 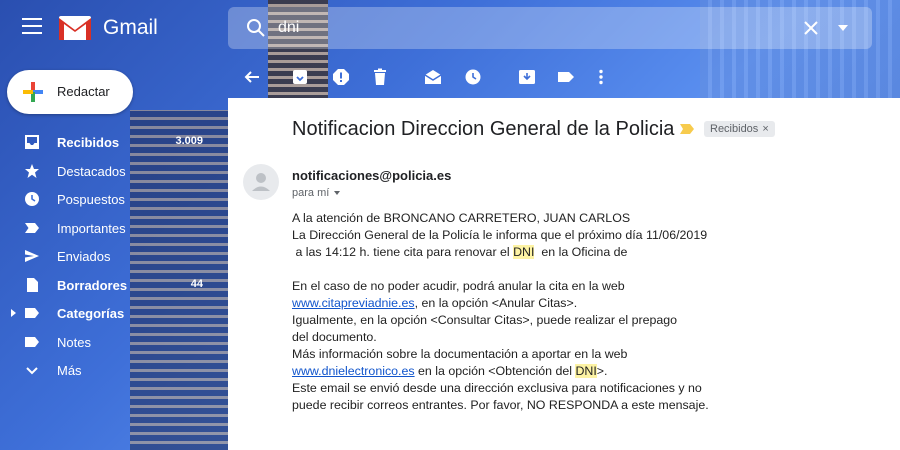 What do you see at coordinates (88, 142) in the screenshot?
I see `sidebar-item-label: Recibidos` at bounding box center [88, 142].